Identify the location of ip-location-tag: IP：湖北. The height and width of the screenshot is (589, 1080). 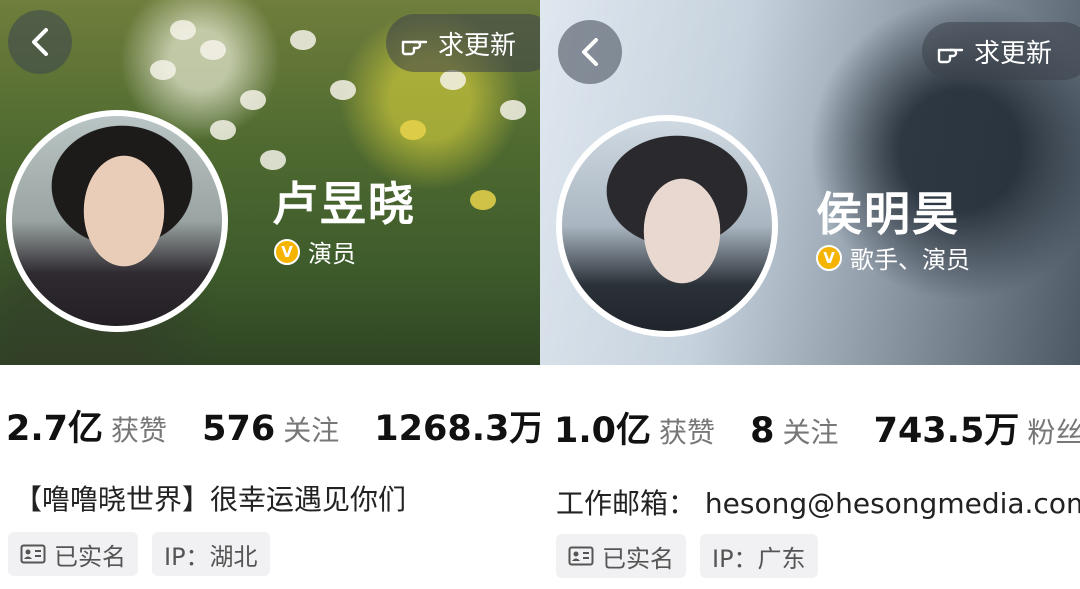
(211, 554).